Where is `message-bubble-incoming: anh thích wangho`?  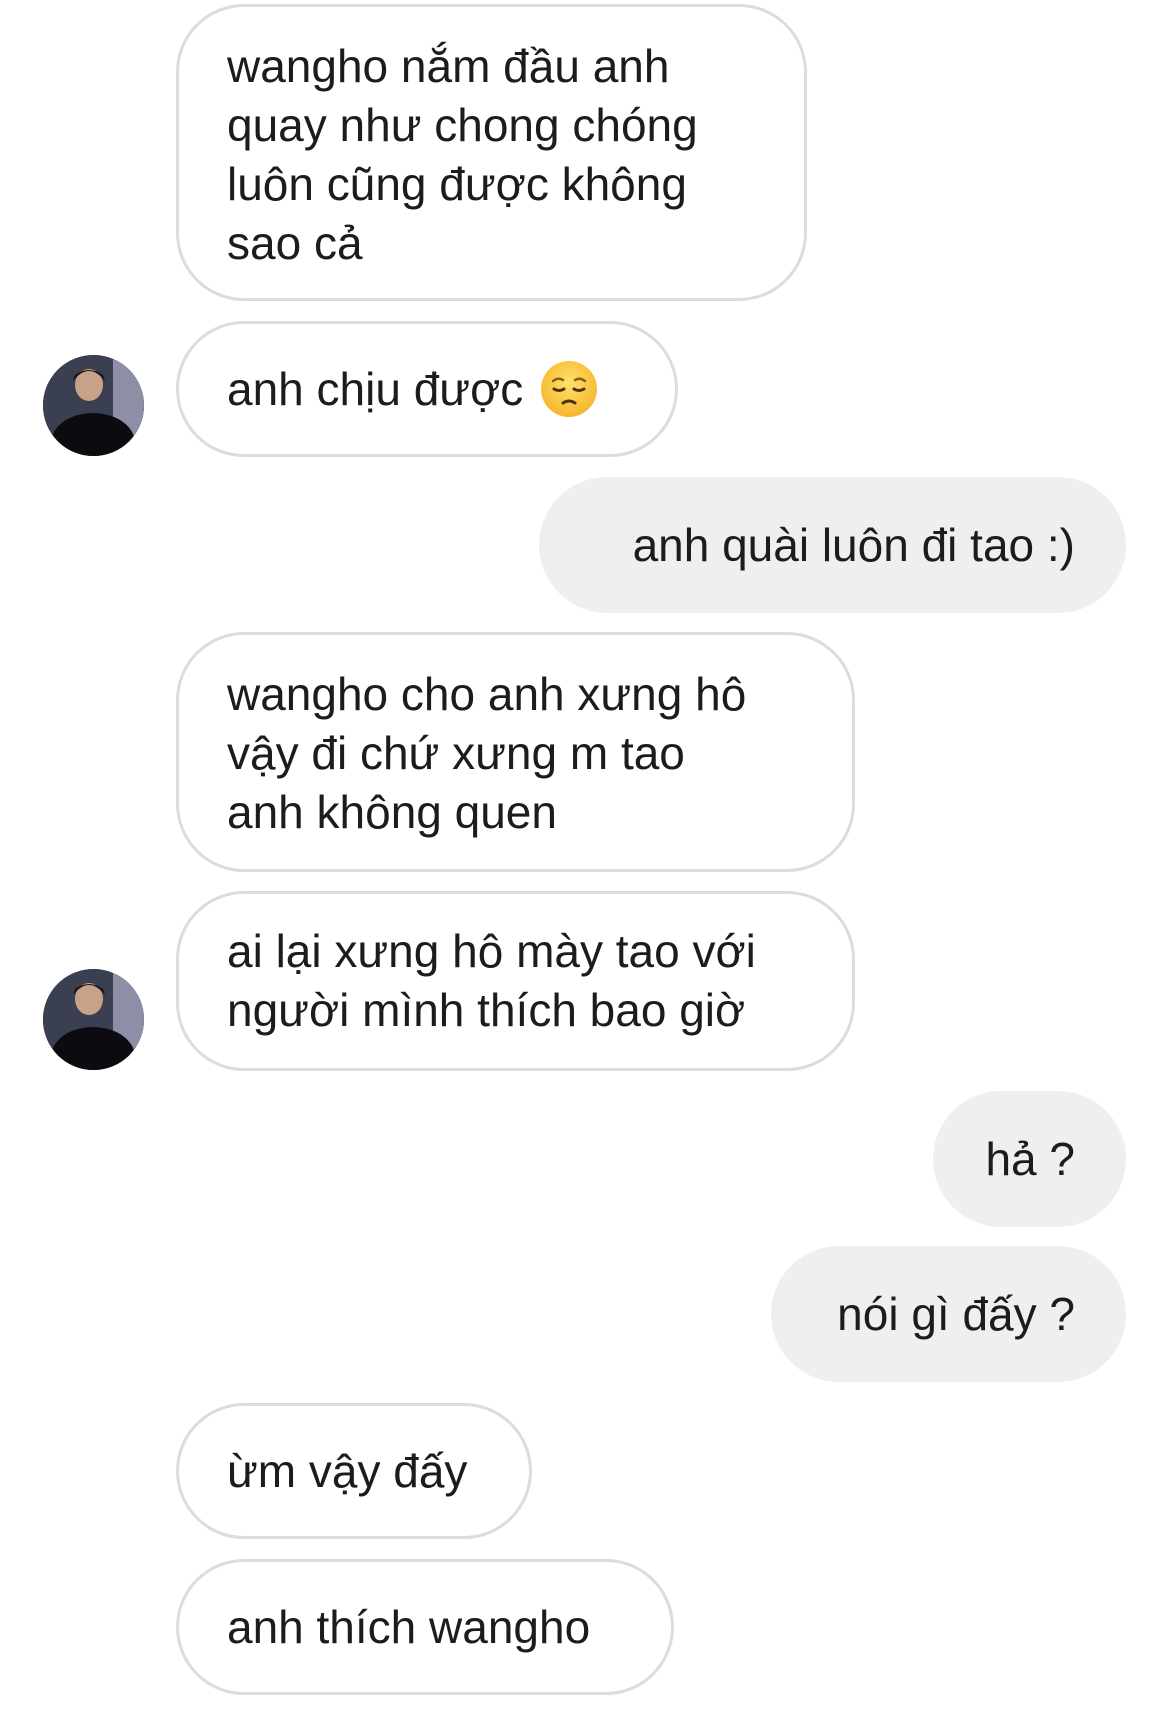 message-bubble-incoming: anh thích wangho is located at coordinates (425, 1627).